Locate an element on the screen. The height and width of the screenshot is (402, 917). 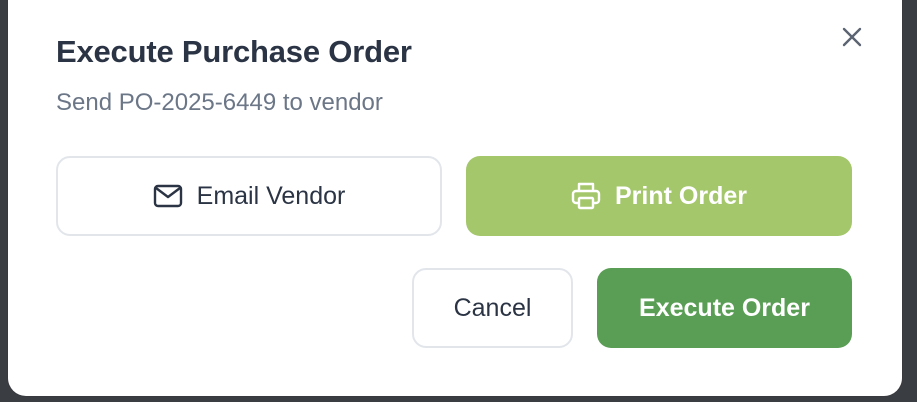
close-button is located at coordinates (852, 37).